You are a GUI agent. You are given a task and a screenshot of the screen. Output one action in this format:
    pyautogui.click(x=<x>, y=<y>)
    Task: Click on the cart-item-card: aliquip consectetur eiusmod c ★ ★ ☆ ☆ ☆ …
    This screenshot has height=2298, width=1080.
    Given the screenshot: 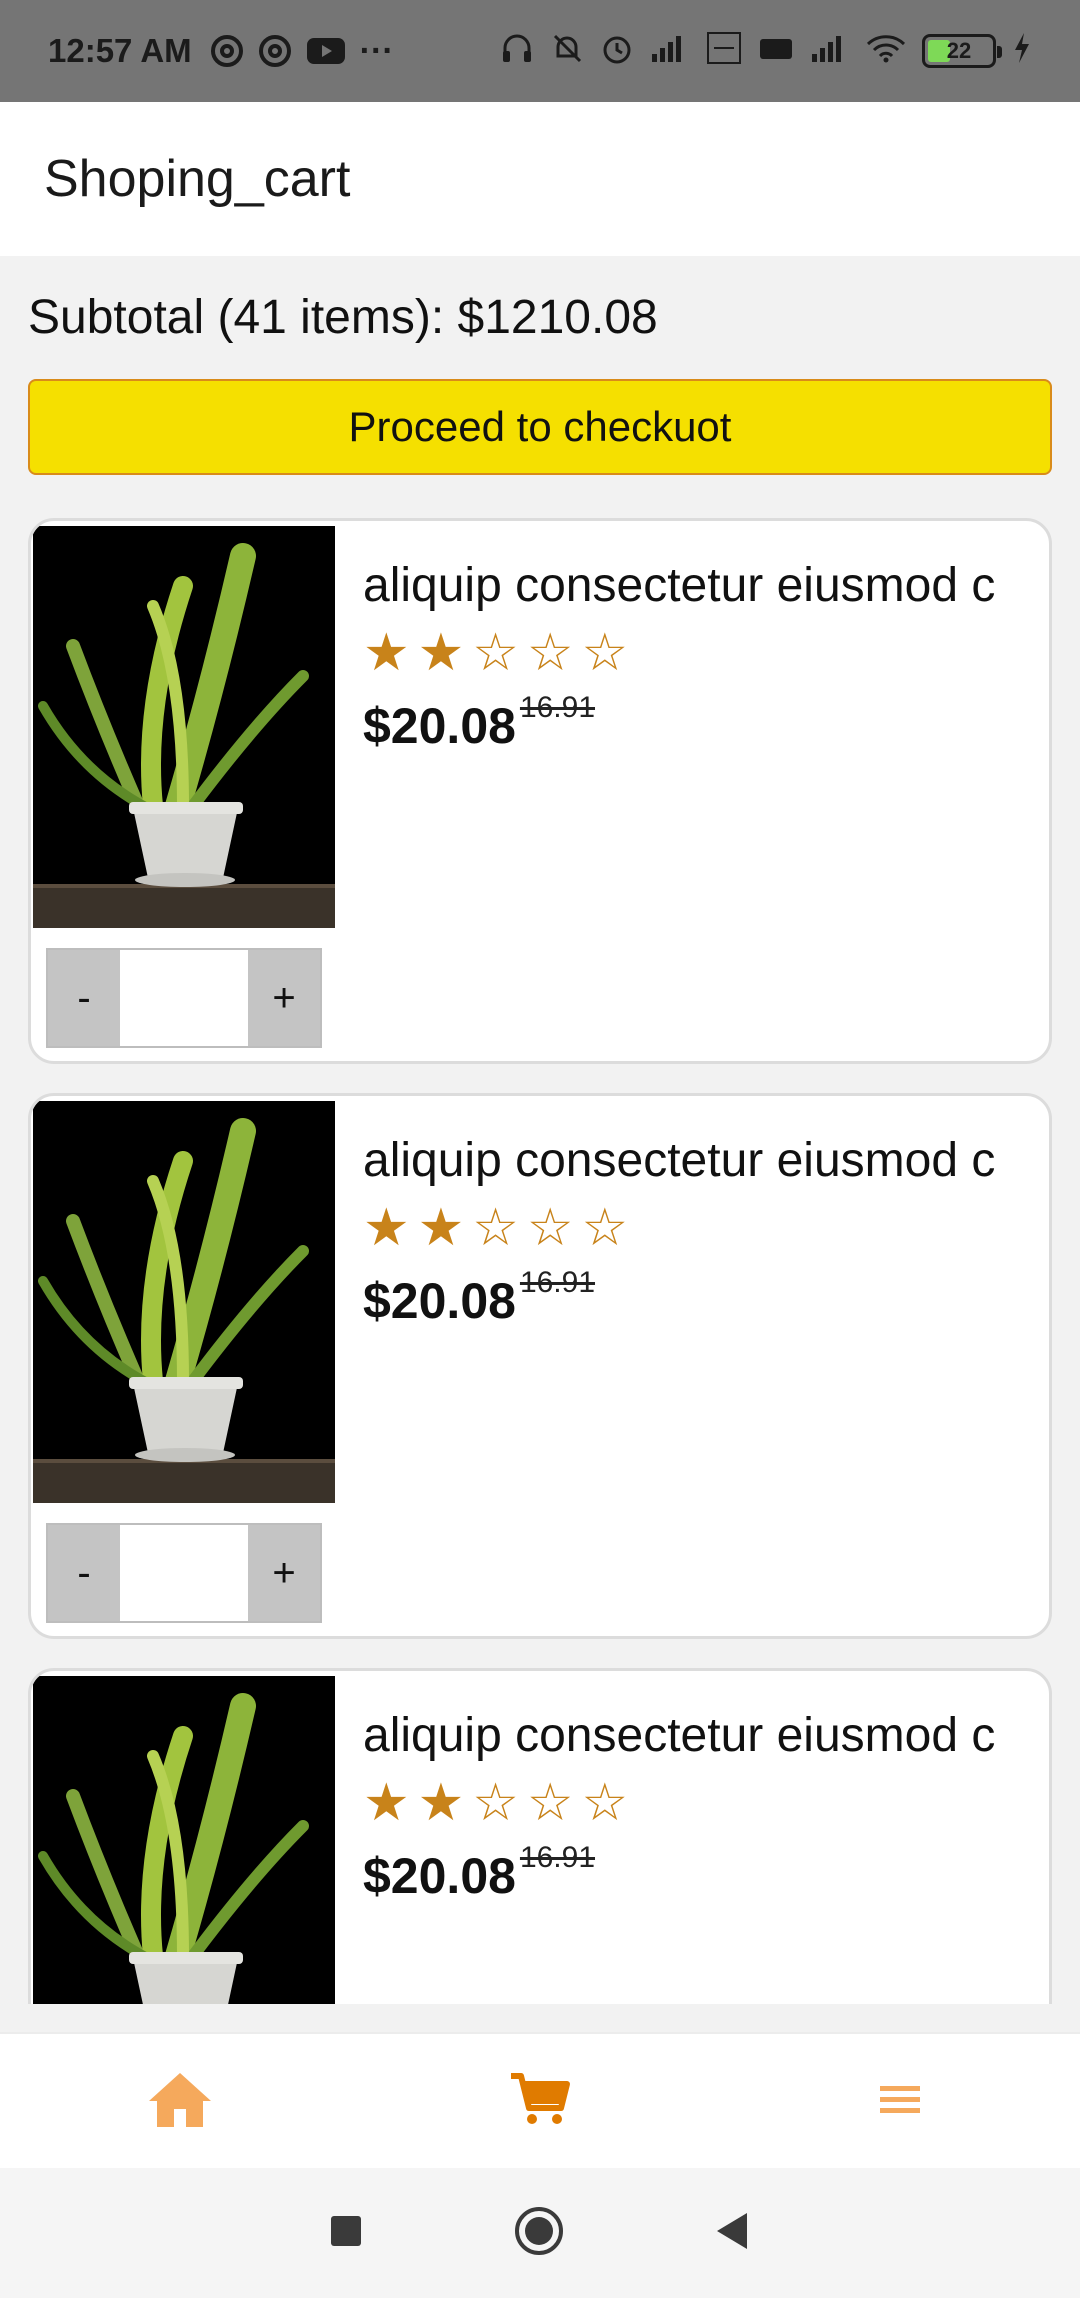 What is the action you would take?
    pyautogui.click(x=540, y=1836)
    